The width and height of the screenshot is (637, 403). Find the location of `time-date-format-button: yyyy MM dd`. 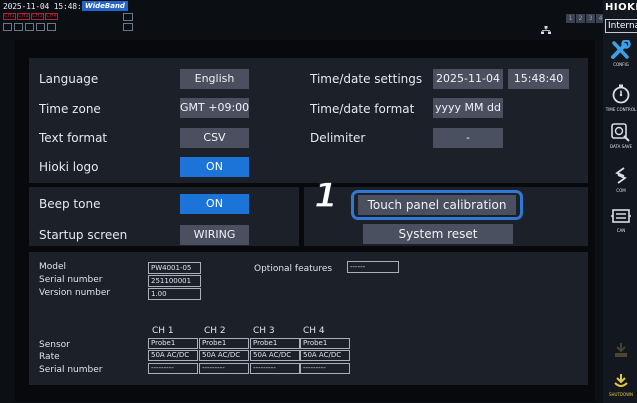

time-date-format-button: yyyy MM dd is located at coordinates (468, 108).